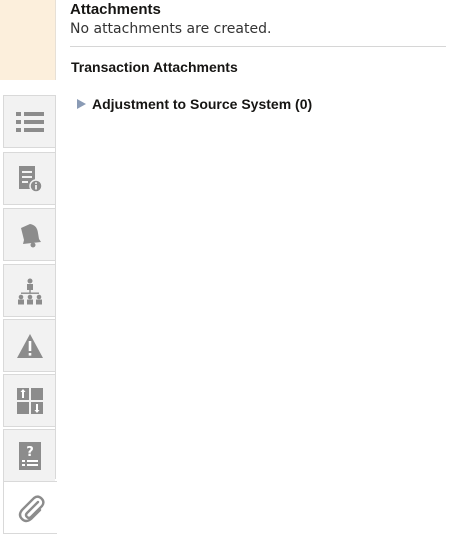 Image resolution: width=450 pixels, height=539 pixels. What do you see at coordinates (27, 87) in the screenshot?
I see `rail-gap` at bounding box center [27, 87].